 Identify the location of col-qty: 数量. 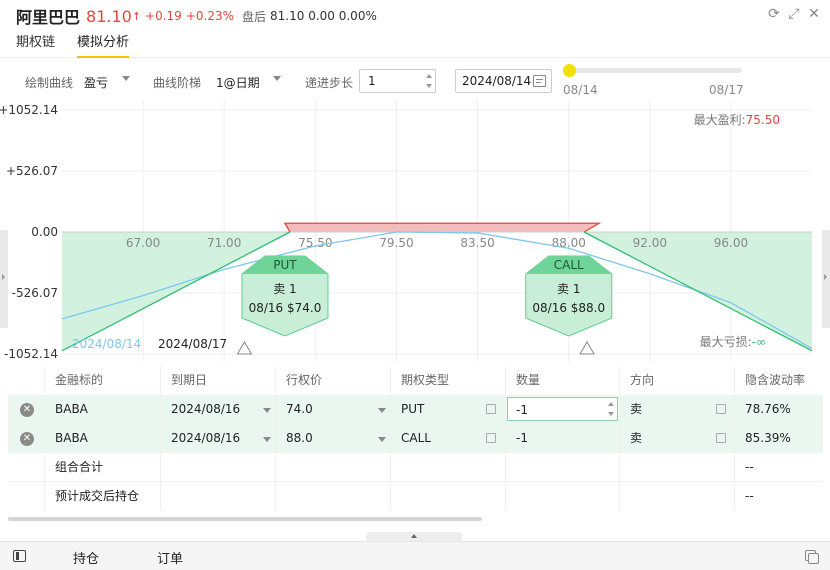
(563, 380).